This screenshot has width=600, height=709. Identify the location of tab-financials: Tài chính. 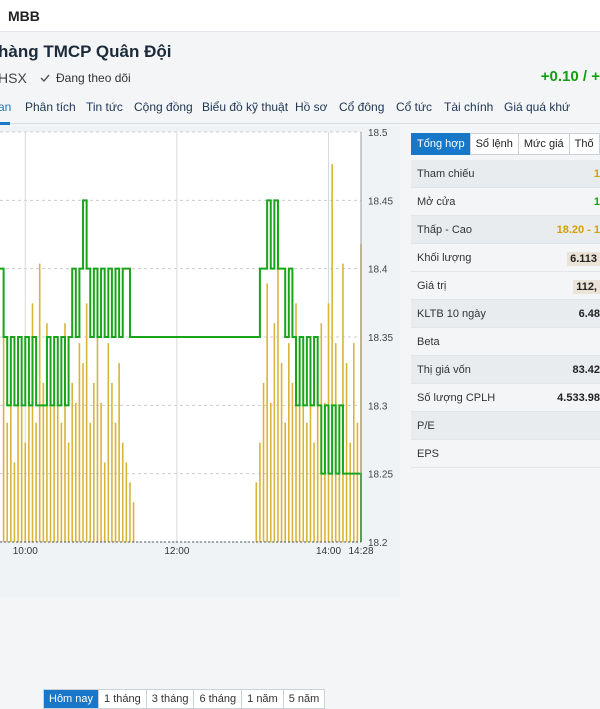
(468, 107).